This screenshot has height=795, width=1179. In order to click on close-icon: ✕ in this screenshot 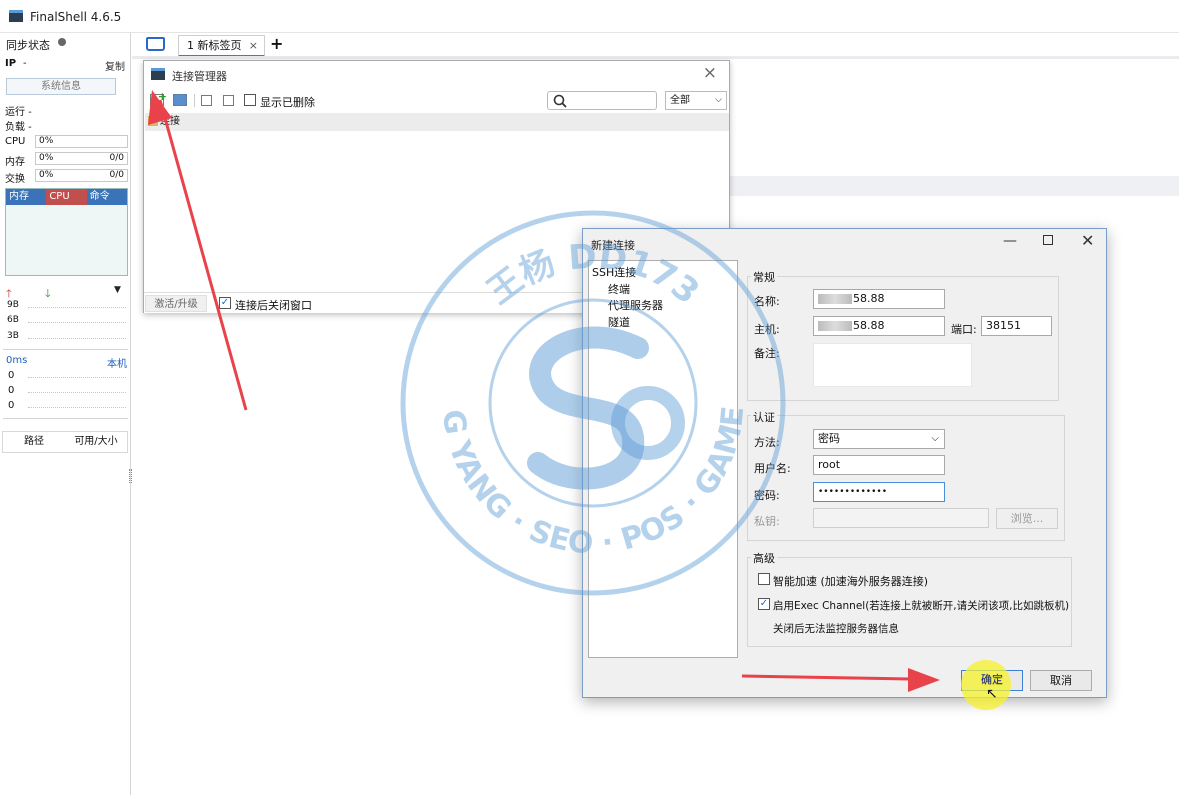, I will do `click(1087, 240)`.